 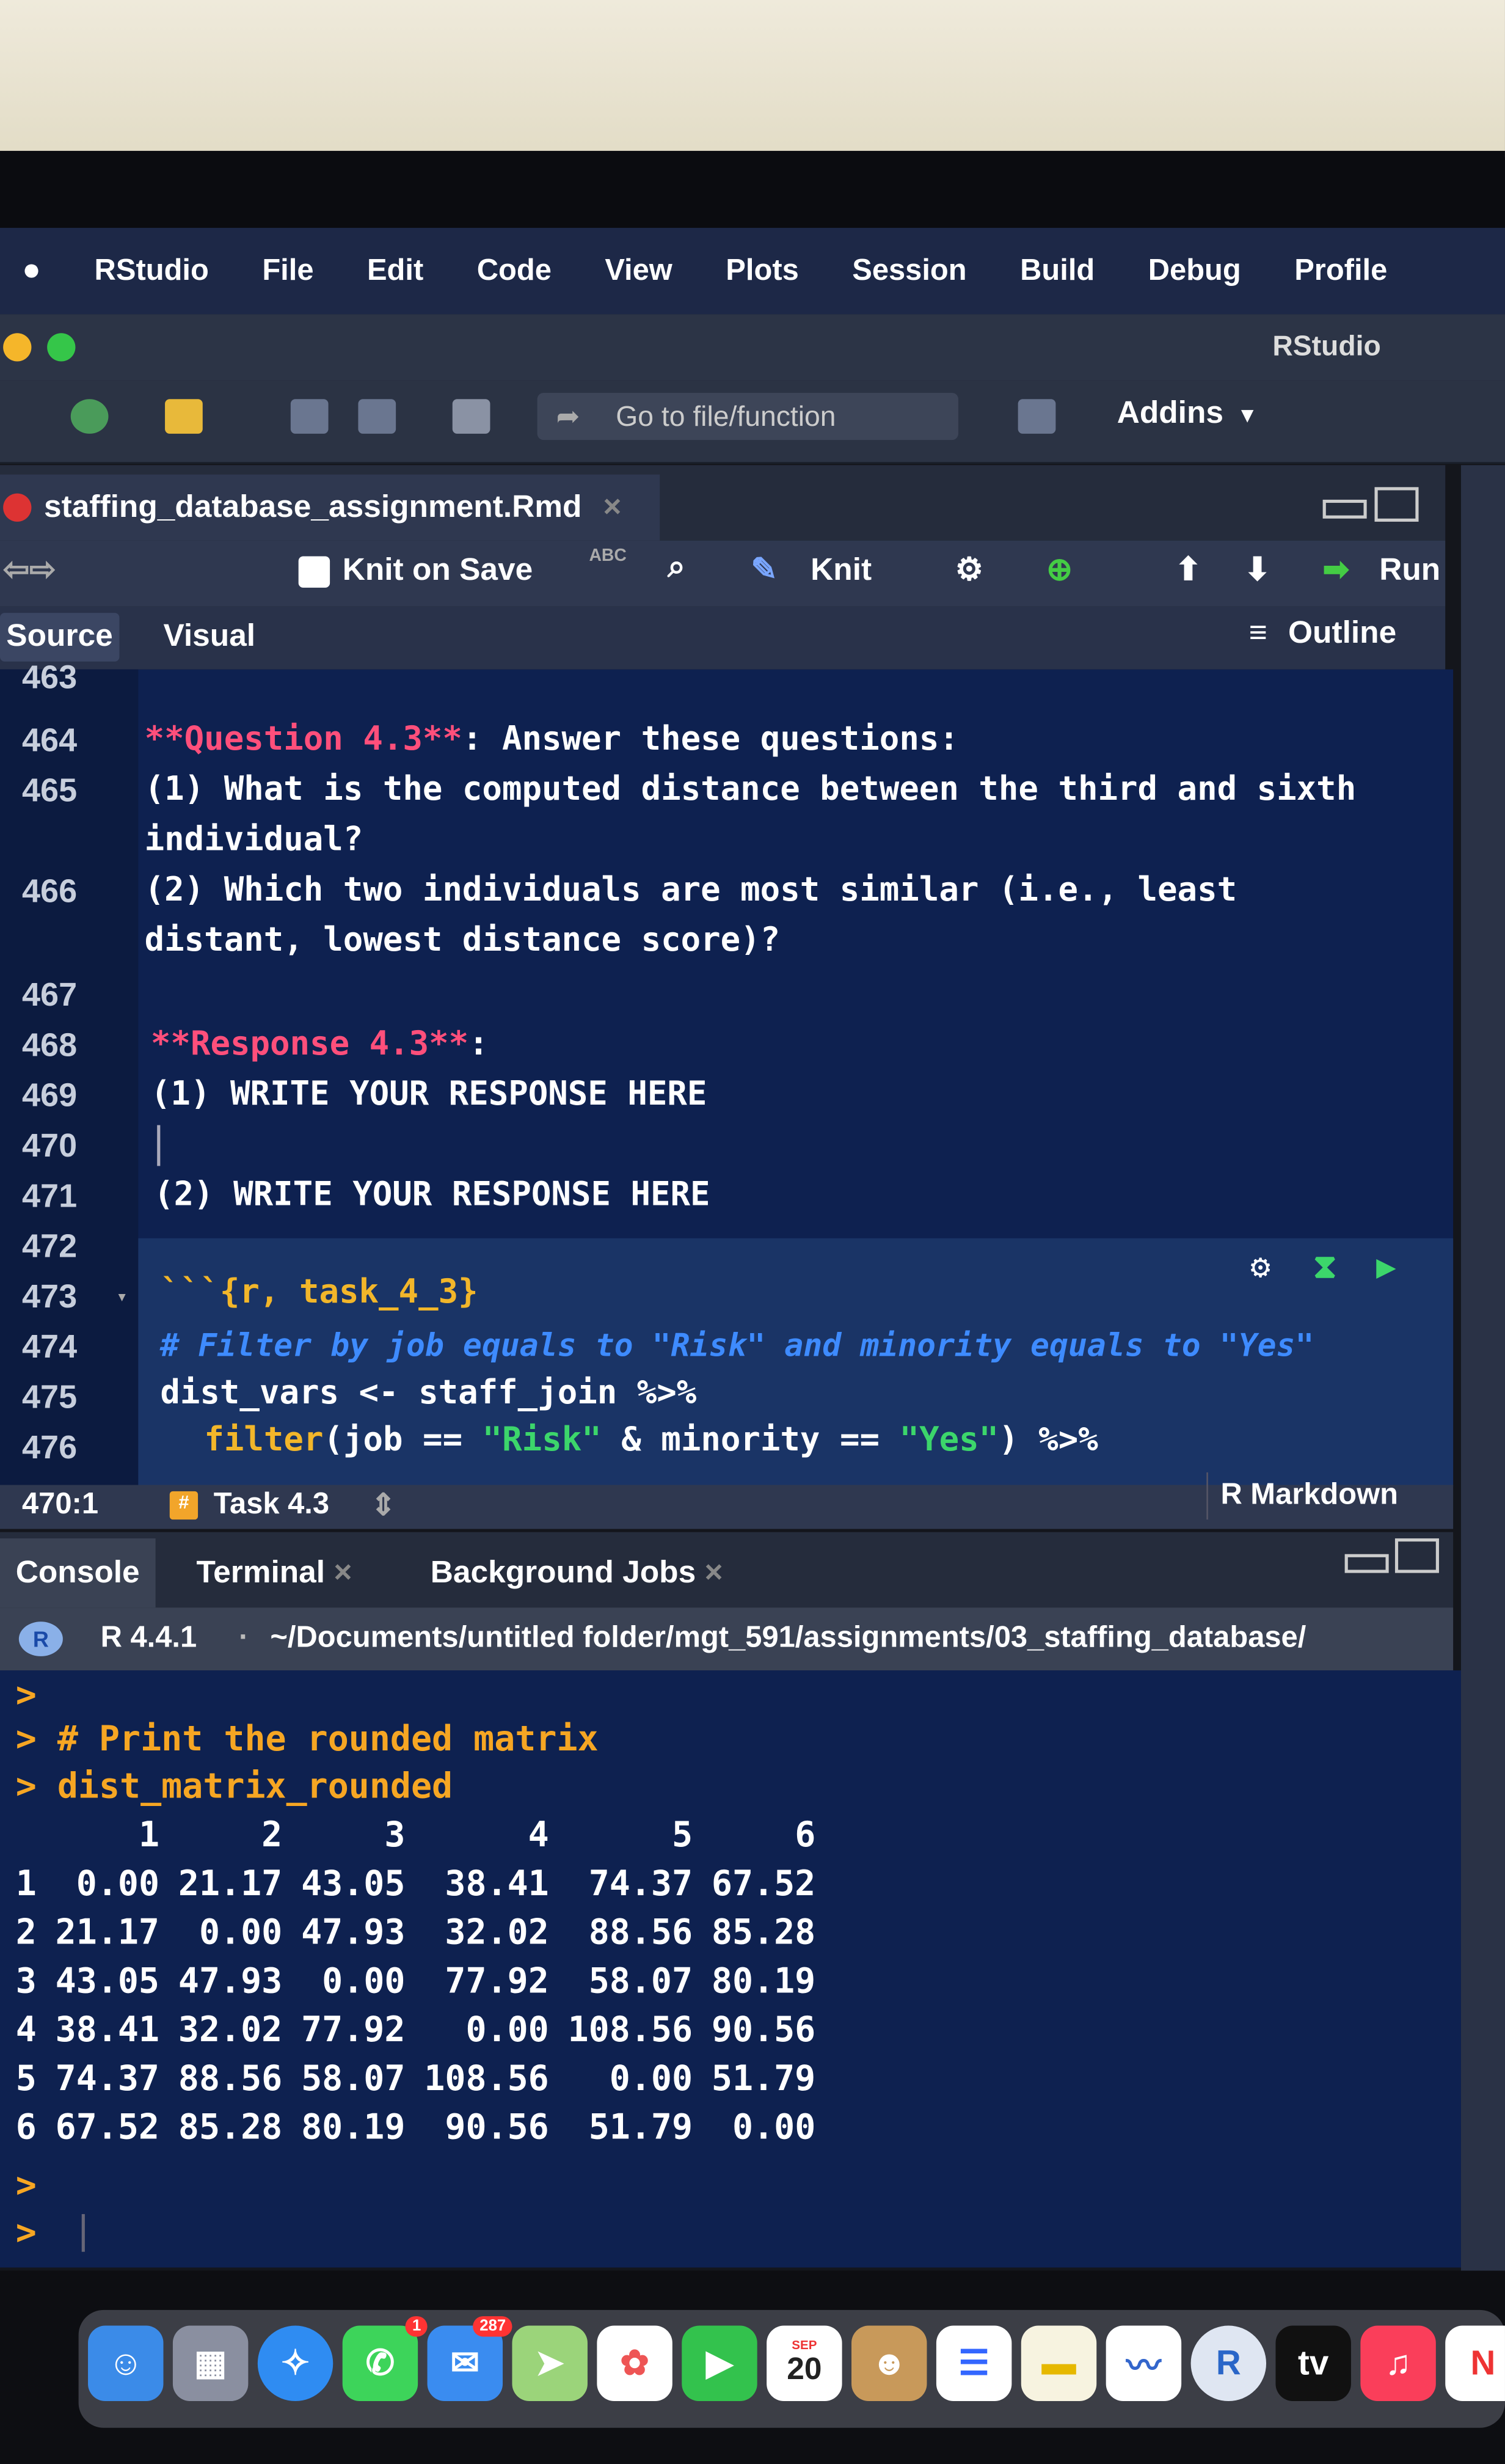 I want to click on line-number: 475, so click(x=50, y=1398).